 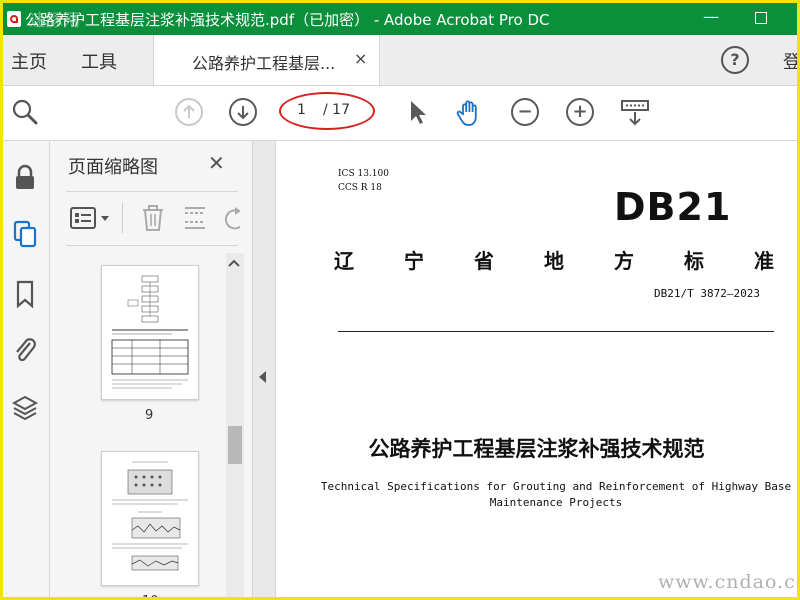 What do you see at coordinates (761, 18) in the screenshot?
I see `maximize-button` at bounding box center [761, 18].